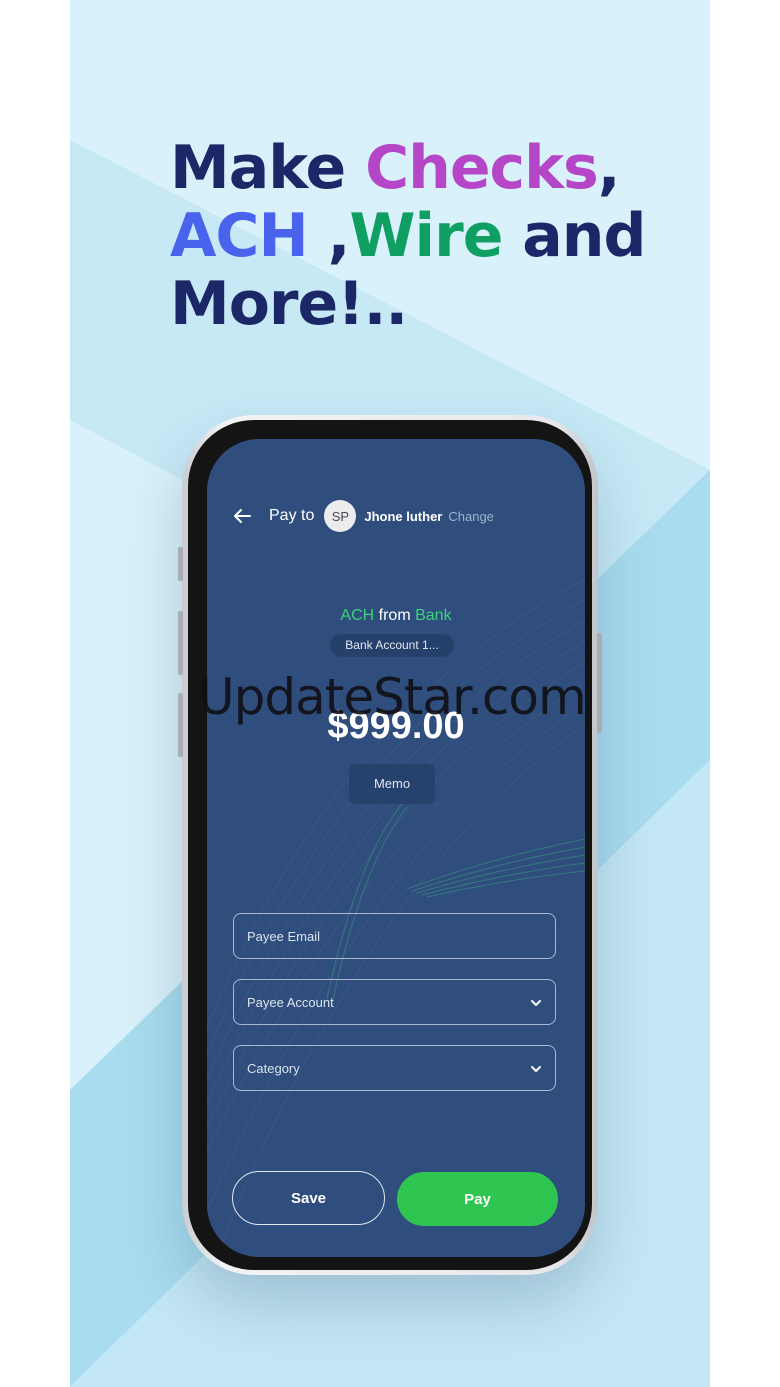  What do you see at coordinates (471, 516) in the screenshot?
I see `change-payee-link: Change` at bounding box center [471, 516].